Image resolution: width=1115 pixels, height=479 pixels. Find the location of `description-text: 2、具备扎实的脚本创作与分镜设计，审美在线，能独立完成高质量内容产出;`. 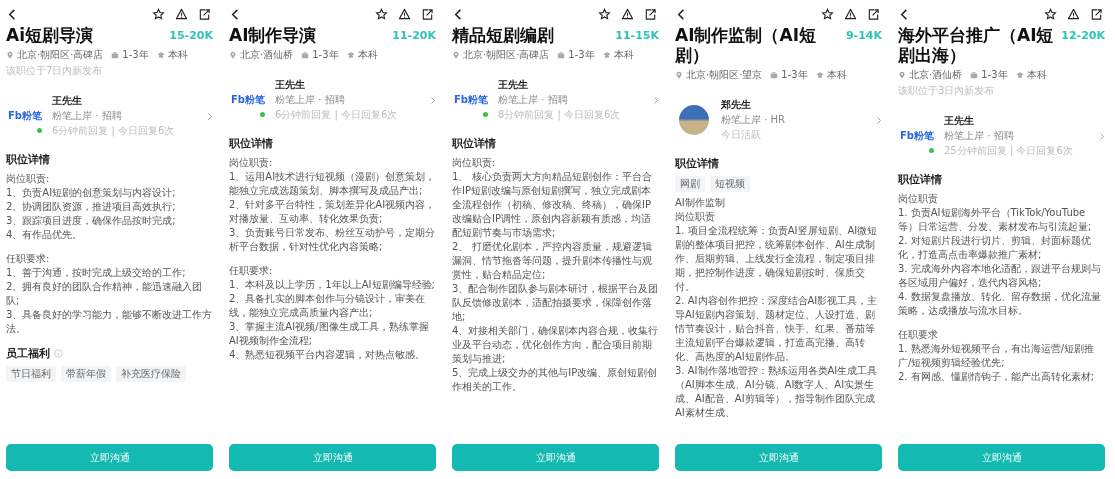

description-text: 2、具备扎实的脚本创作与分镜设计，审美在线，能独立完成高质量内容产出; is located at coordinates (328, 306).